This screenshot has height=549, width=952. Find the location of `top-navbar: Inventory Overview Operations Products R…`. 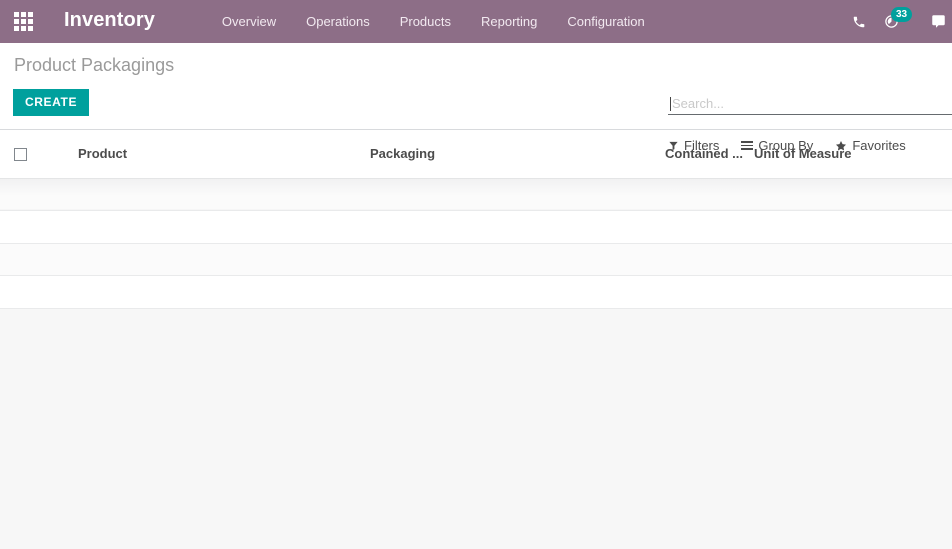

top-navbar: Inventory Overview Operations Products R… is located at coordinates (476, 21).